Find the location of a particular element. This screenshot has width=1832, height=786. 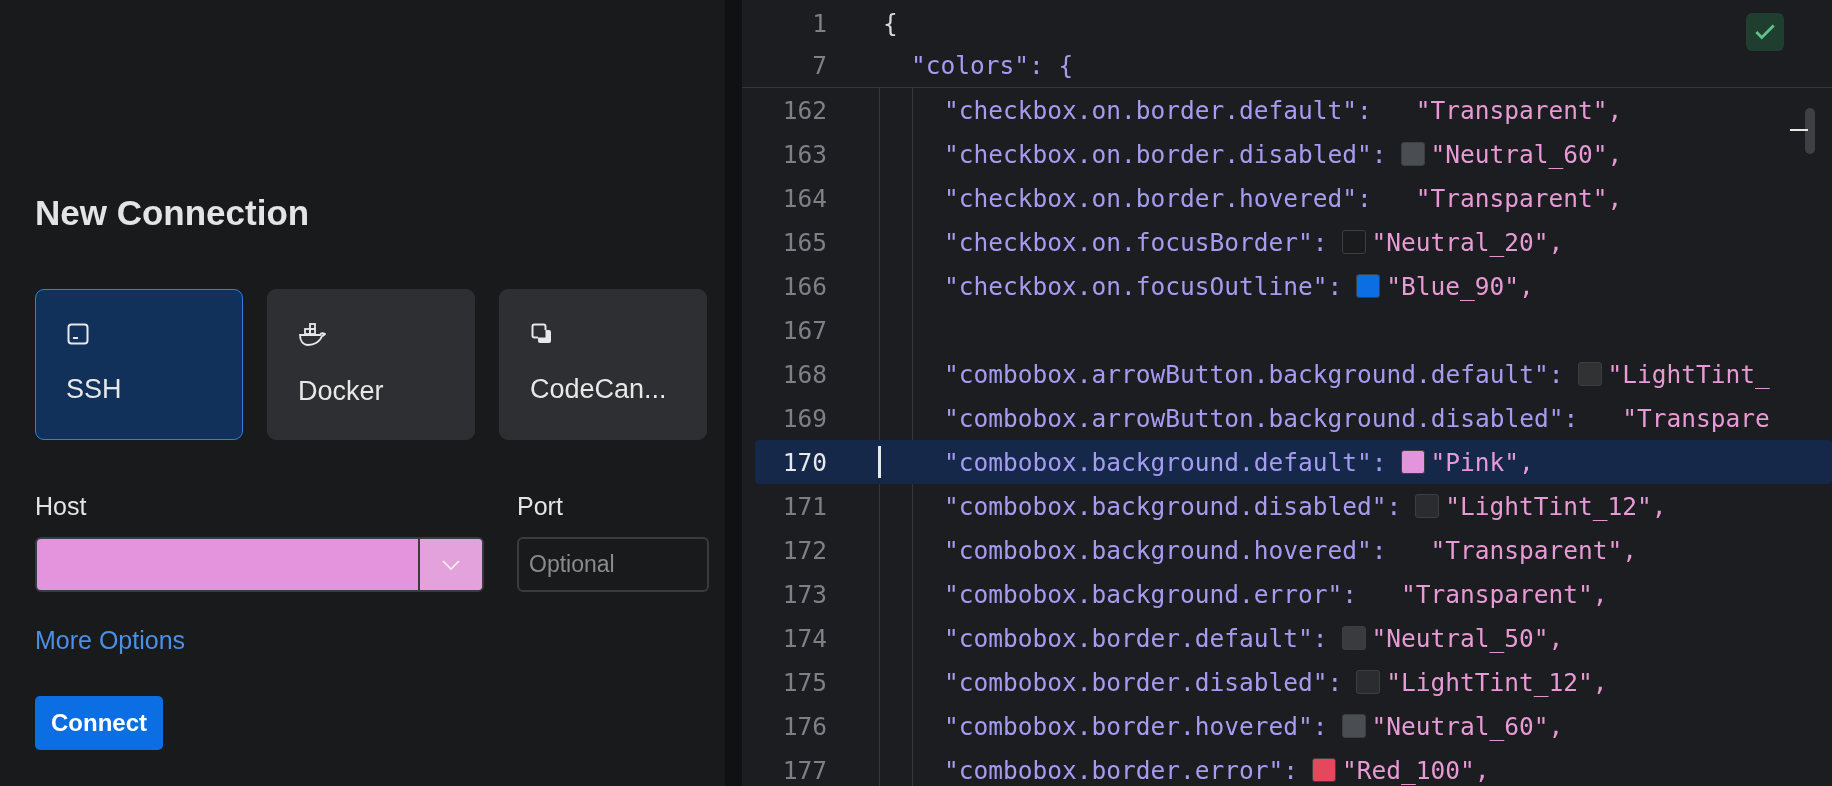

dropdown-button is located at coordinates (450, 564).